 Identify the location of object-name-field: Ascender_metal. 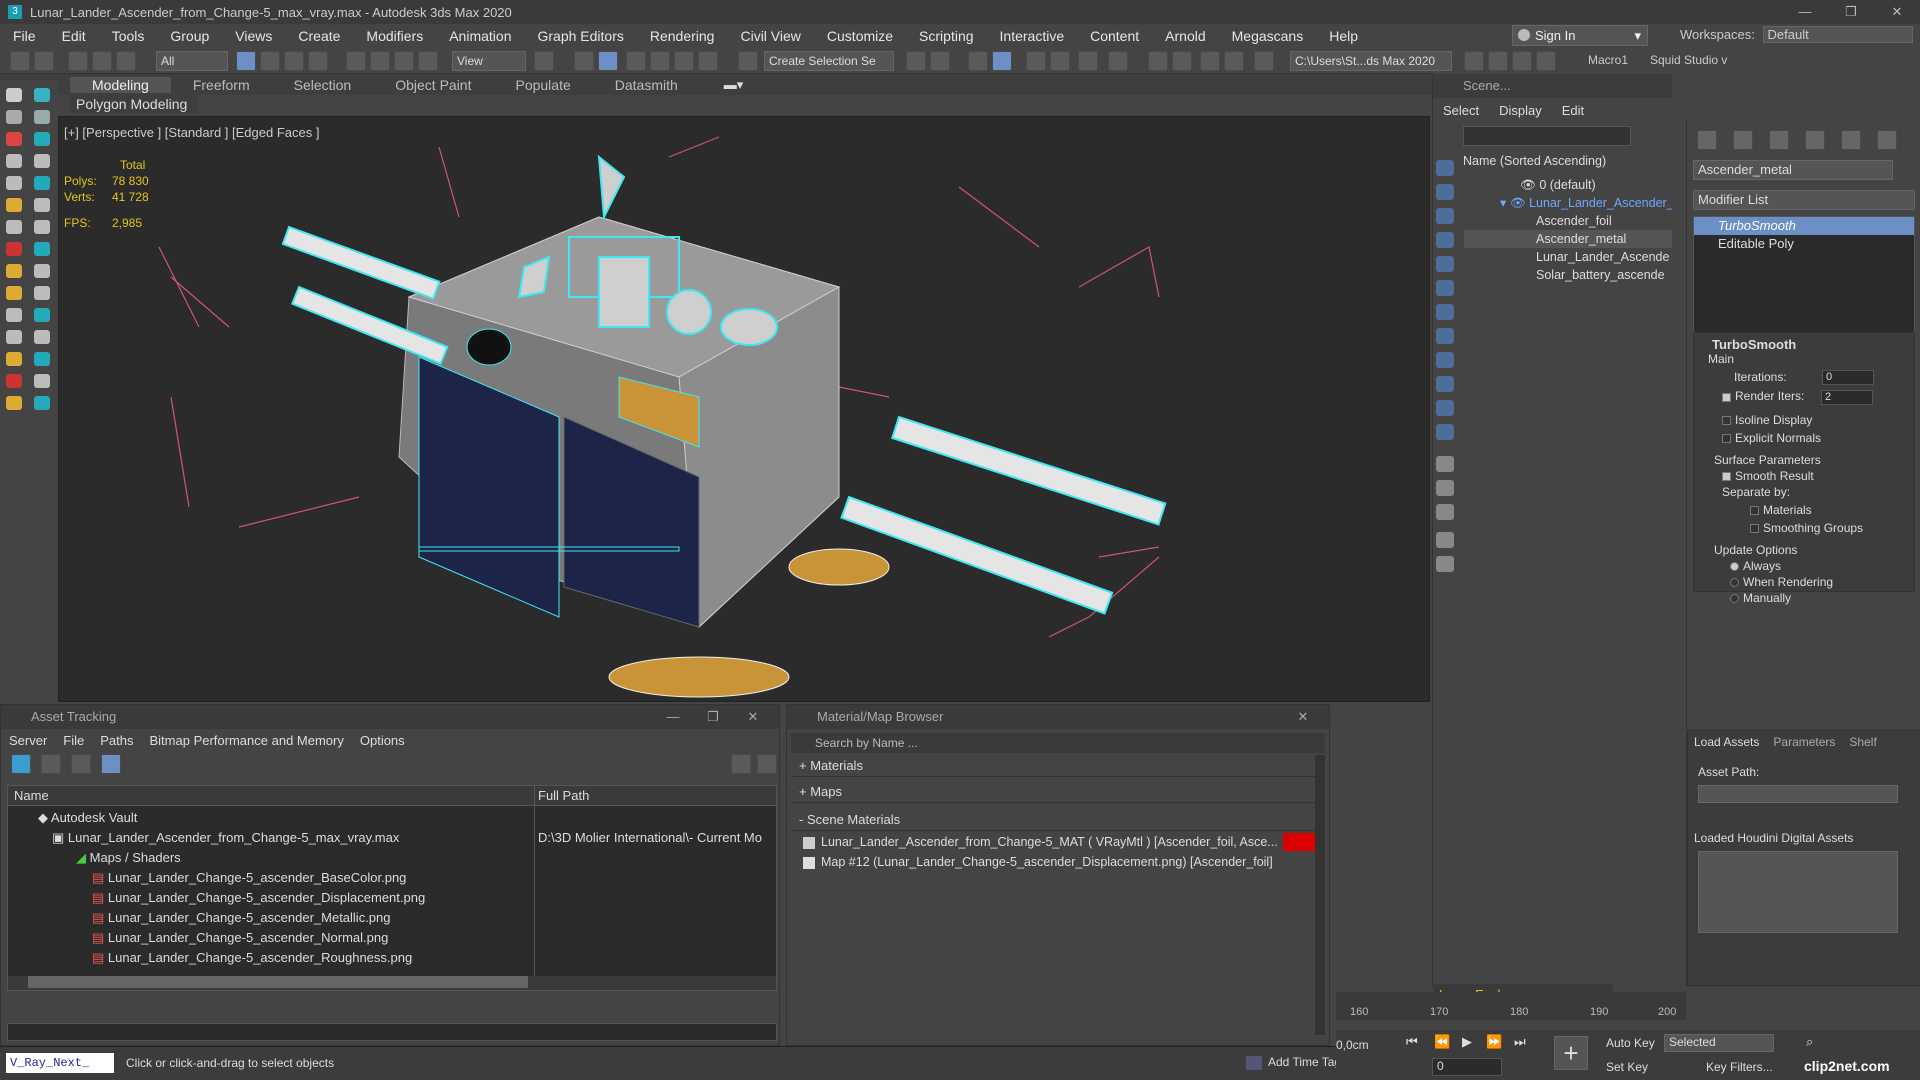
(1793, 170).